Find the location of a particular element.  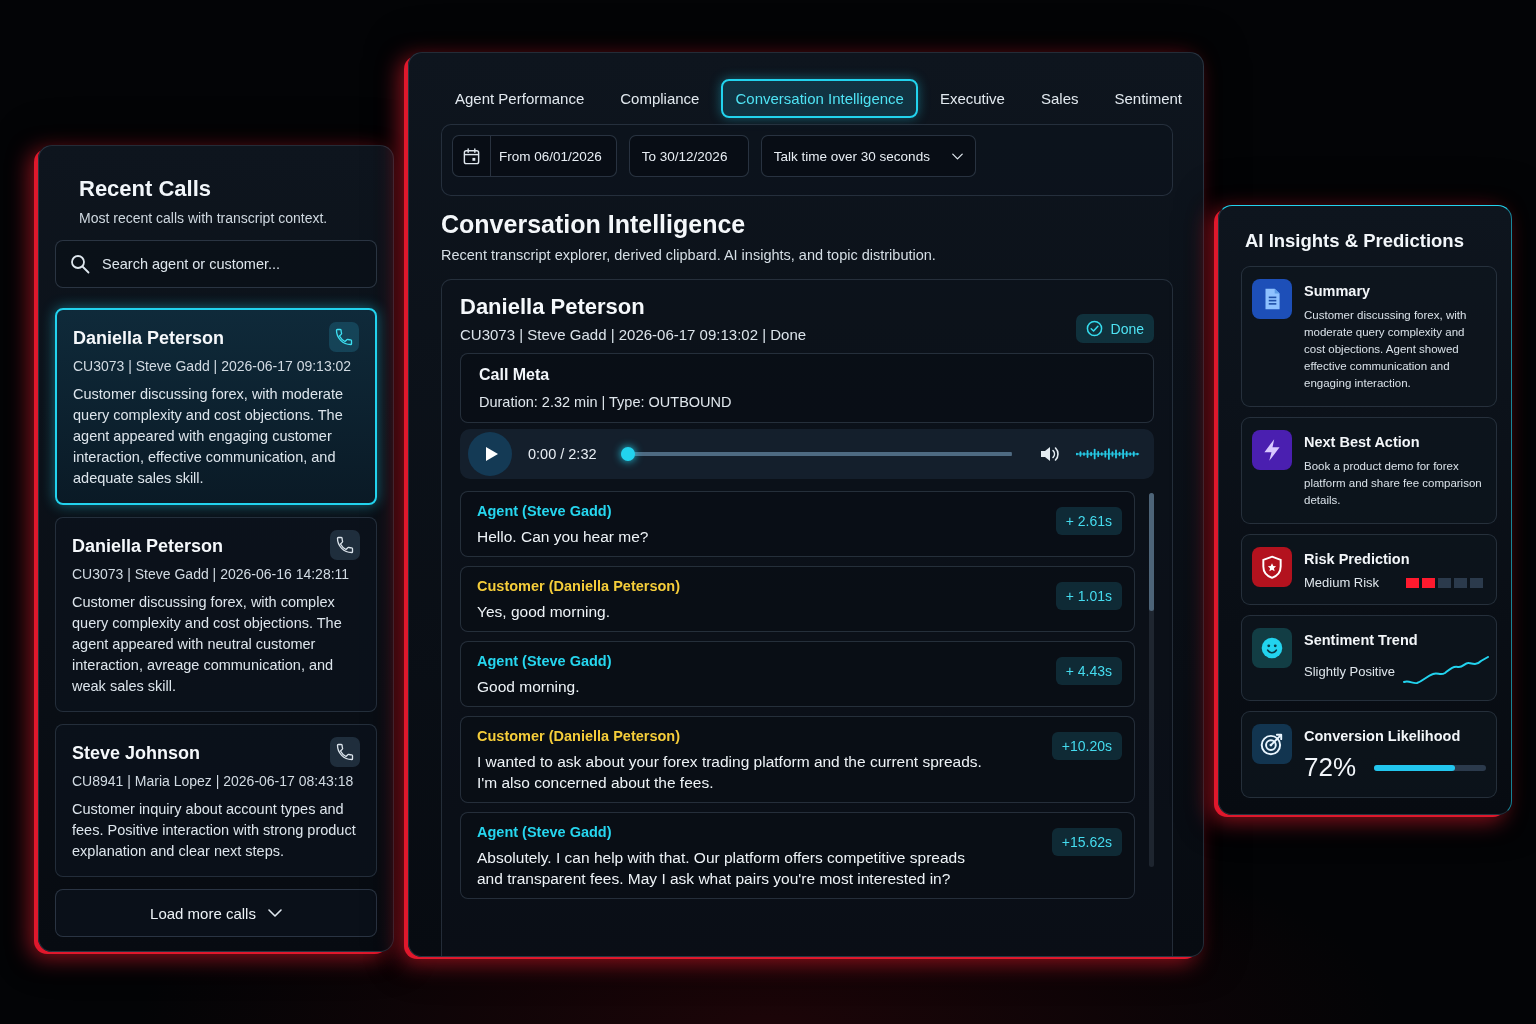

call-meta-details: Duration: 2.32 min | Type: OUTBOUND is located at coordinates (606, 402).